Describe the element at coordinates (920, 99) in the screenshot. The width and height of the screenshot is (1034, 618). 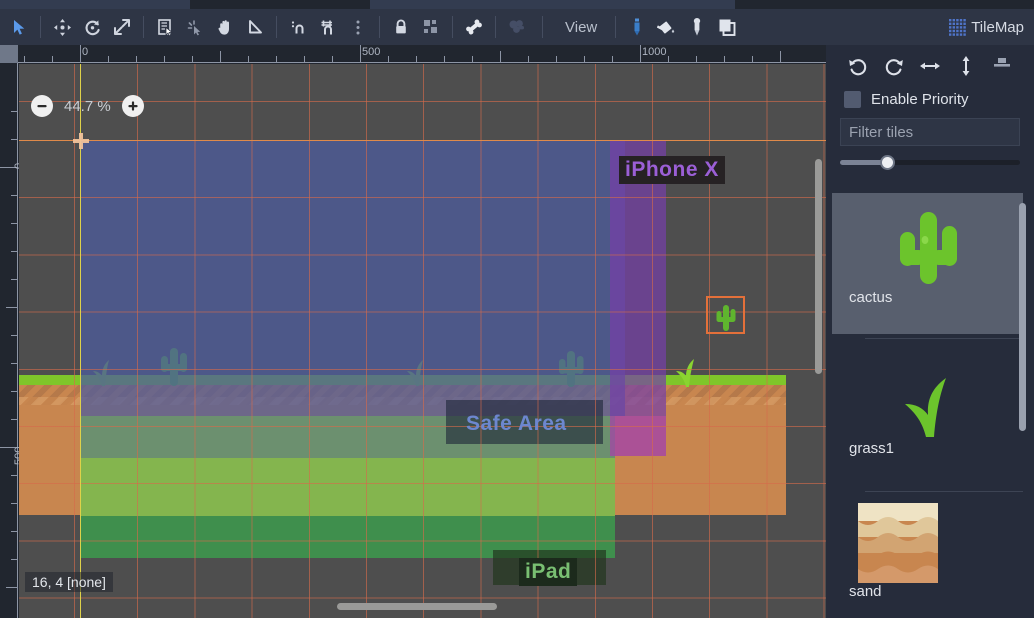
I see `enable-priority-label: Enable Priority` at that location.